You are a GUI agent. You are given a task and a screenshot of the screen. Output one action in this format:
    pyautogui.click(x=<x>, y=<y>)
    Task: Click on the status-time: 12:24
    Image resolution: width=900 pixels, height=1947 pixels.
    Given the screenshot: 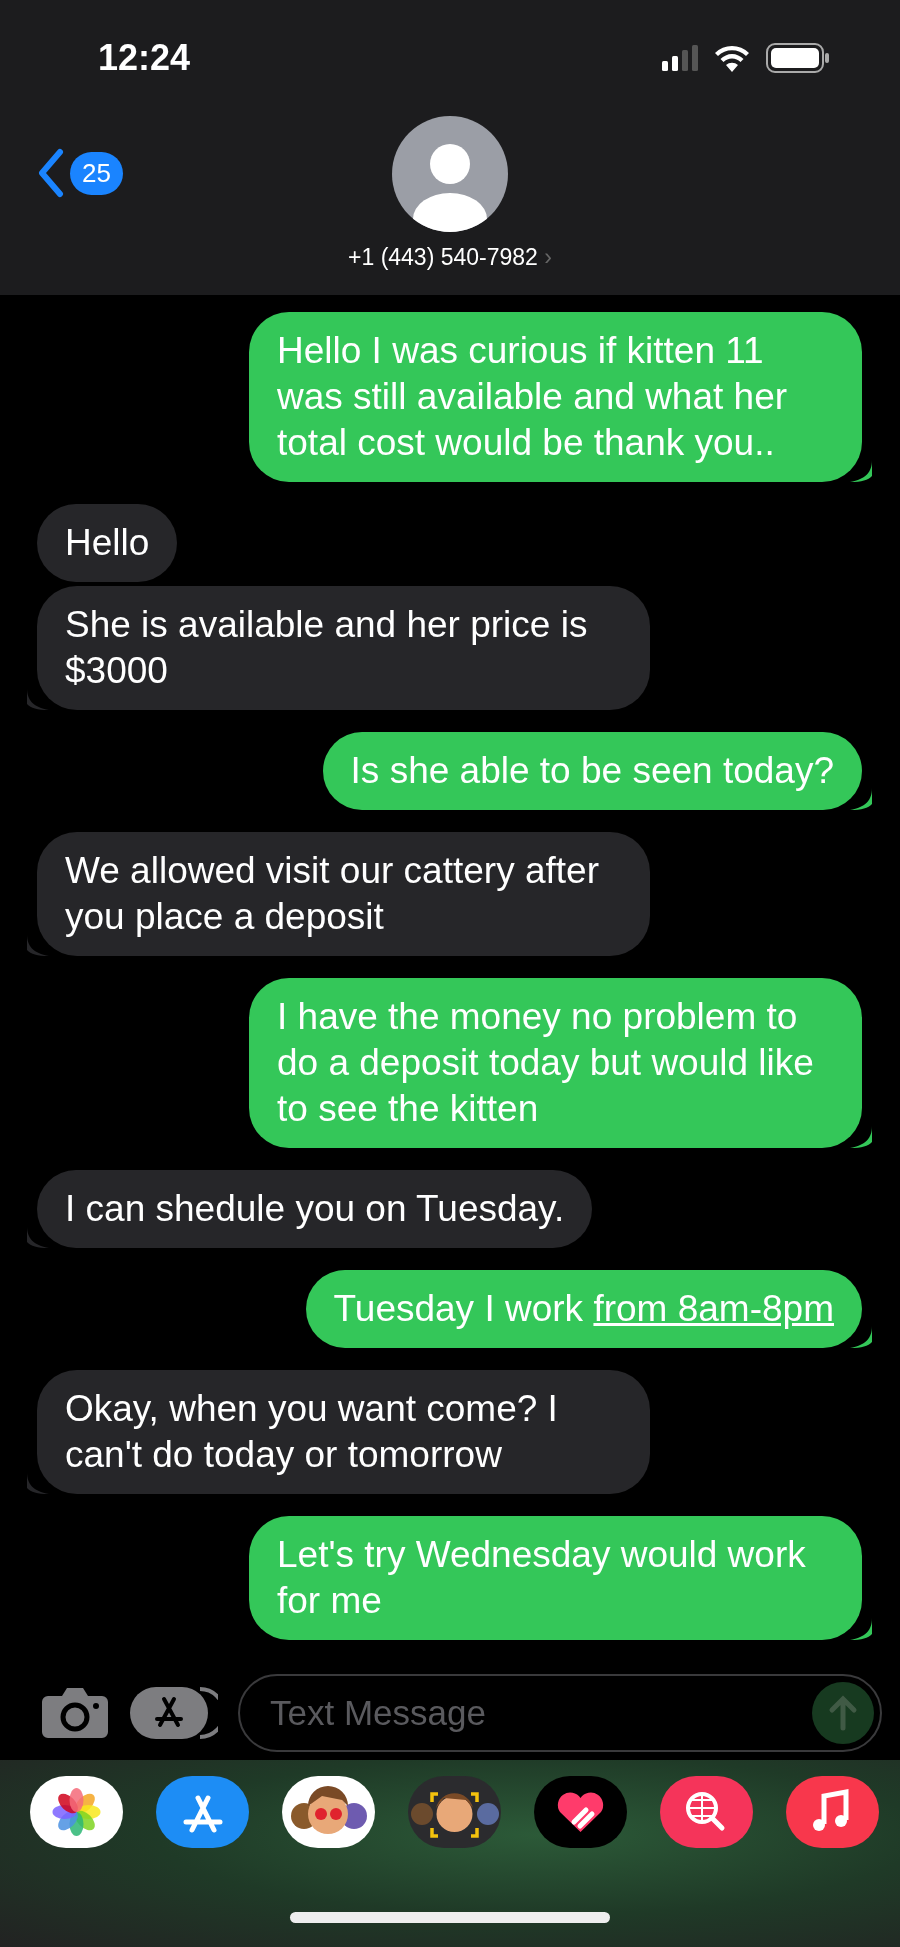 What is the action you would take?
    pyautogui.click(x=144, y=57)
    